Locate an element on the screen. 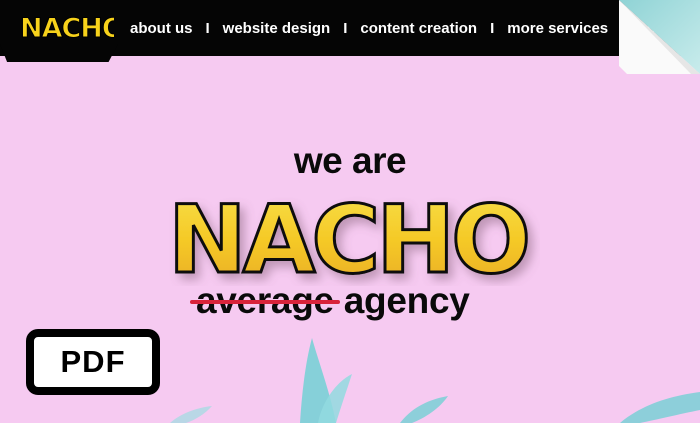 The height and width of the screenshot is (423, 700). tagline-end: agency is located at coordinates (406, 300).